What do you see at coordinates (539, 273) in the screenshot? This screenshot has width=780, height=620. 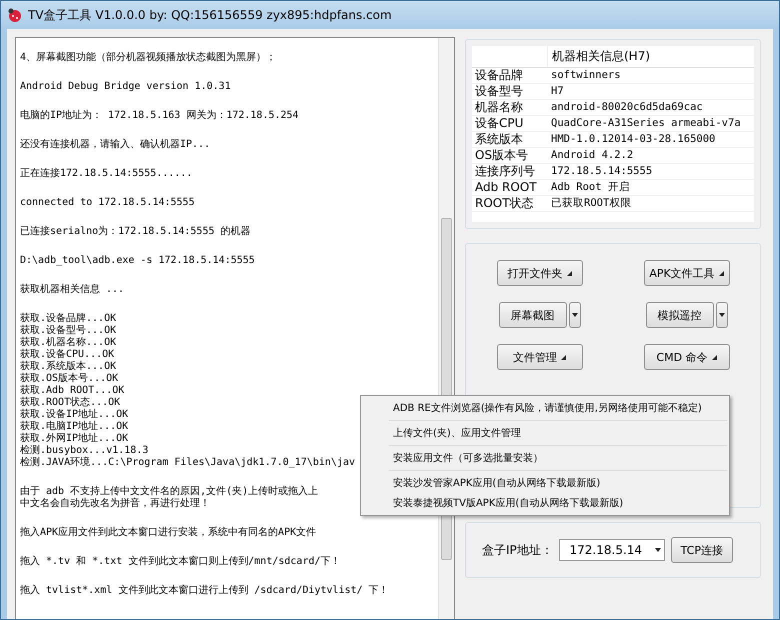 I see `menu-button: 打开文件夹` at bounding box center [539, 273].